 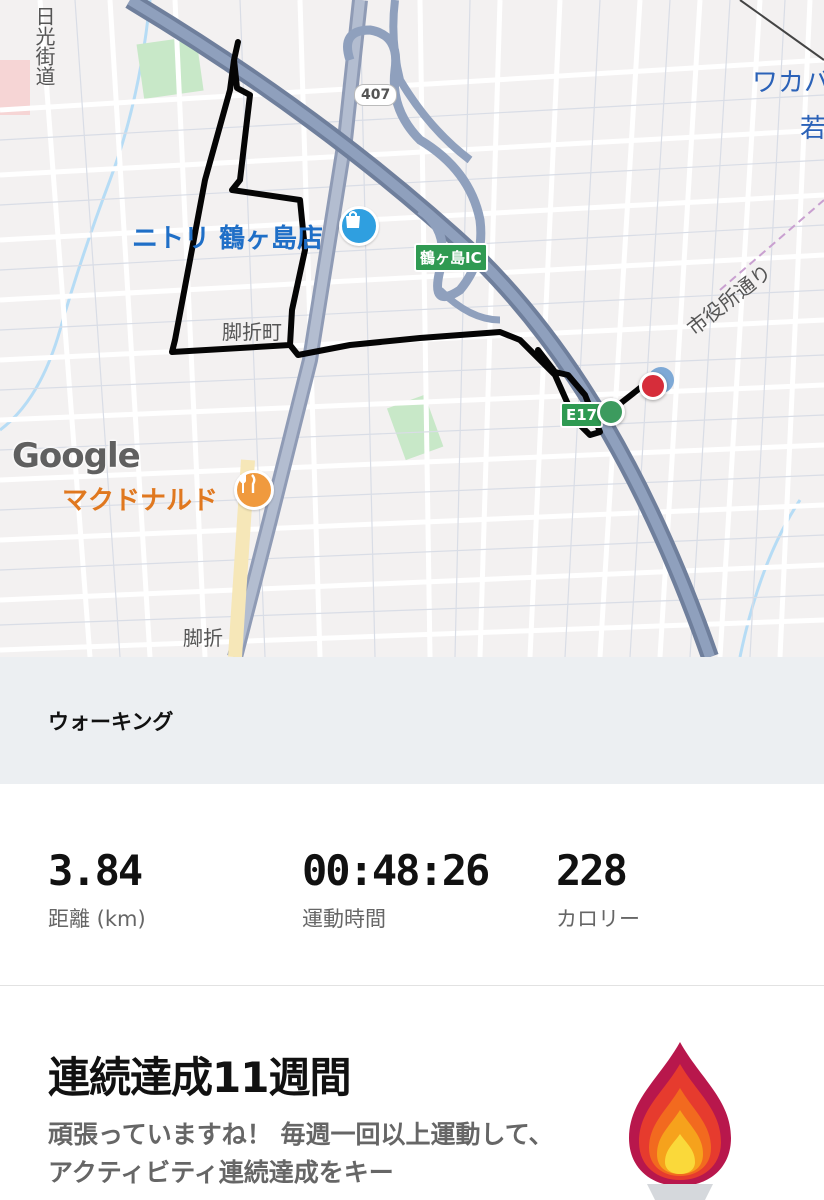 What do you see at coordinates (140, 498) in the screenshot?
I see `poi-label-mcdonalds: マクドナルド` at bounding box center [140, 498].